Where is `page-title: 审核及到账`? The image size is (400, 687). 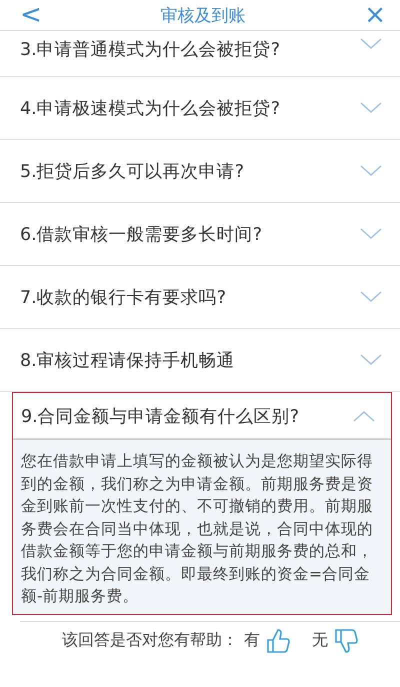 page-title: 审核及到账 is located at coordinates (203, 15).